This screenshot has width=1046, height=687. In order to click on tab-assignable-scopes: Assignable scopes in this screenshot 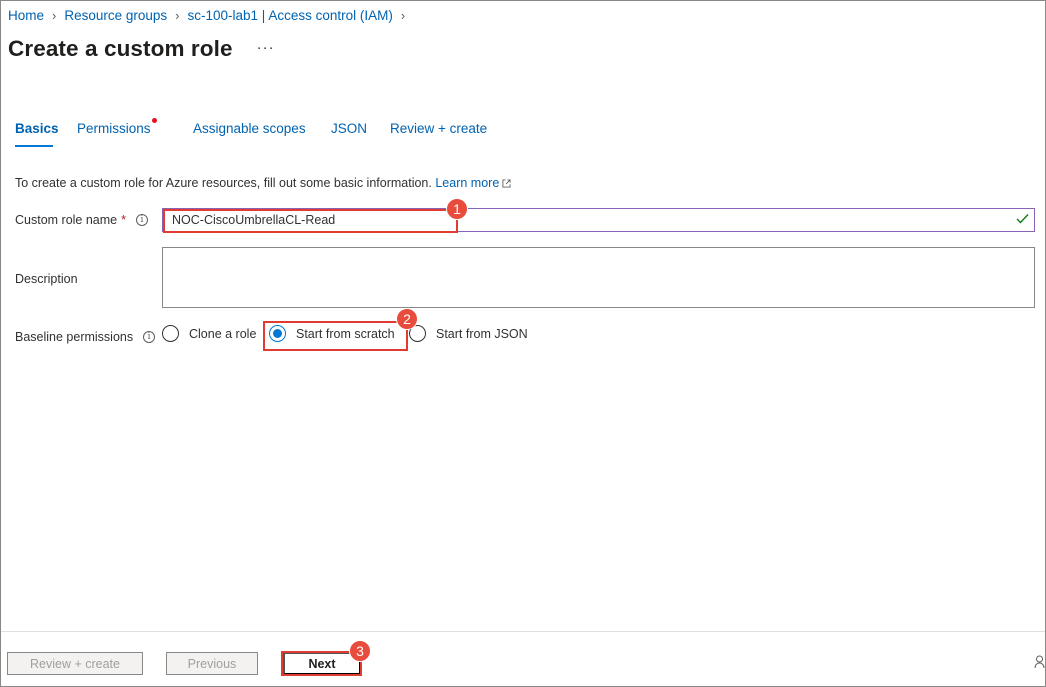, I will do `click(249, 128)`.